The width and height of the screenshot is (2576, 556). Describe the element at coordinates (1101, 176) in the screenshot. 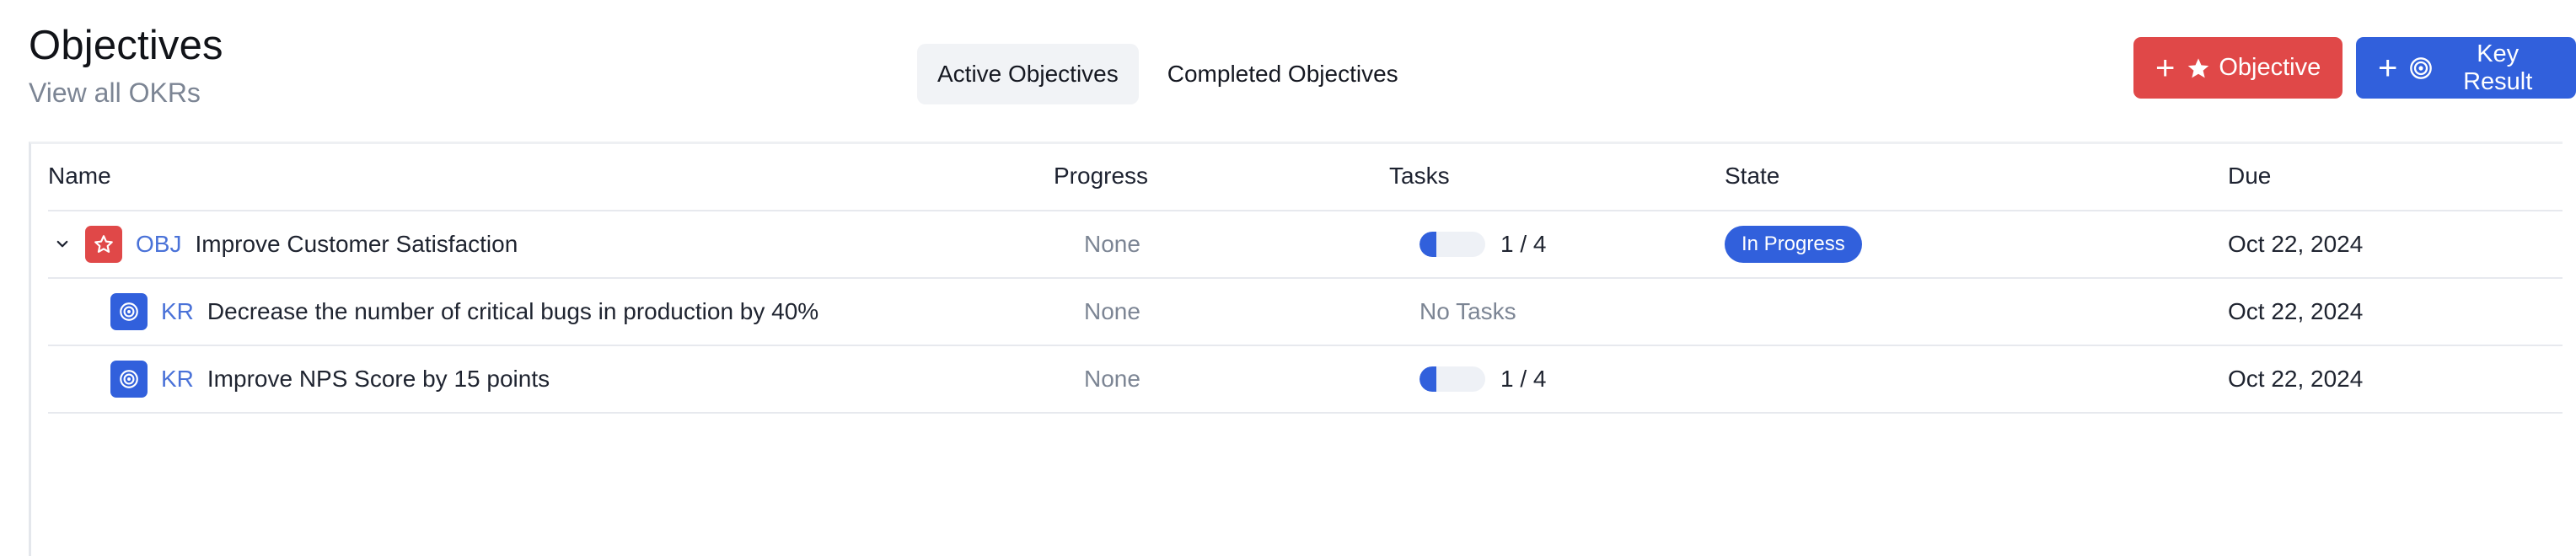

I see `column-header-progress: Progress` at that location.